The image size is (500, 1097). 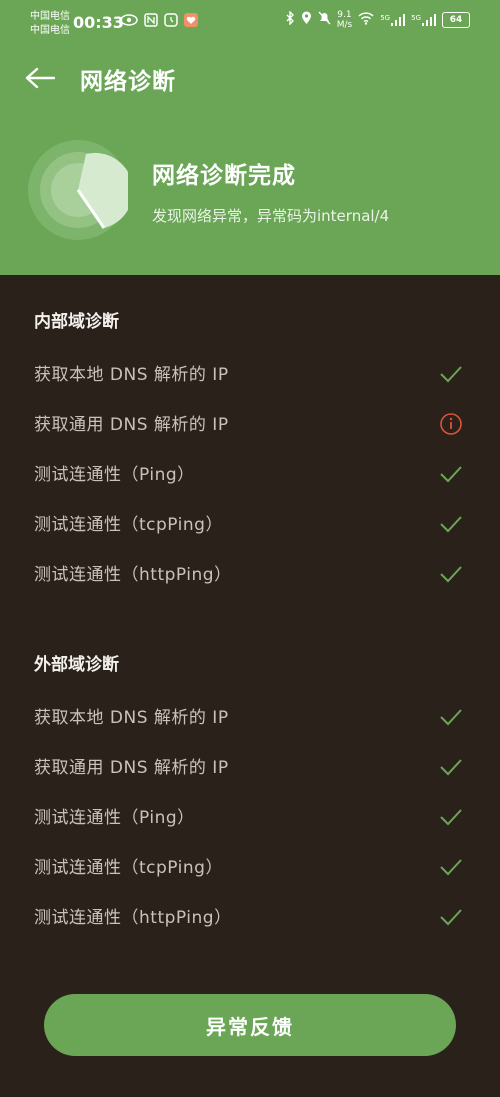 What do you see at coordinates (250, 1025) in the screenshot?
I see `feedback-button: 异常反馈` at bounding box center [250, 1025].